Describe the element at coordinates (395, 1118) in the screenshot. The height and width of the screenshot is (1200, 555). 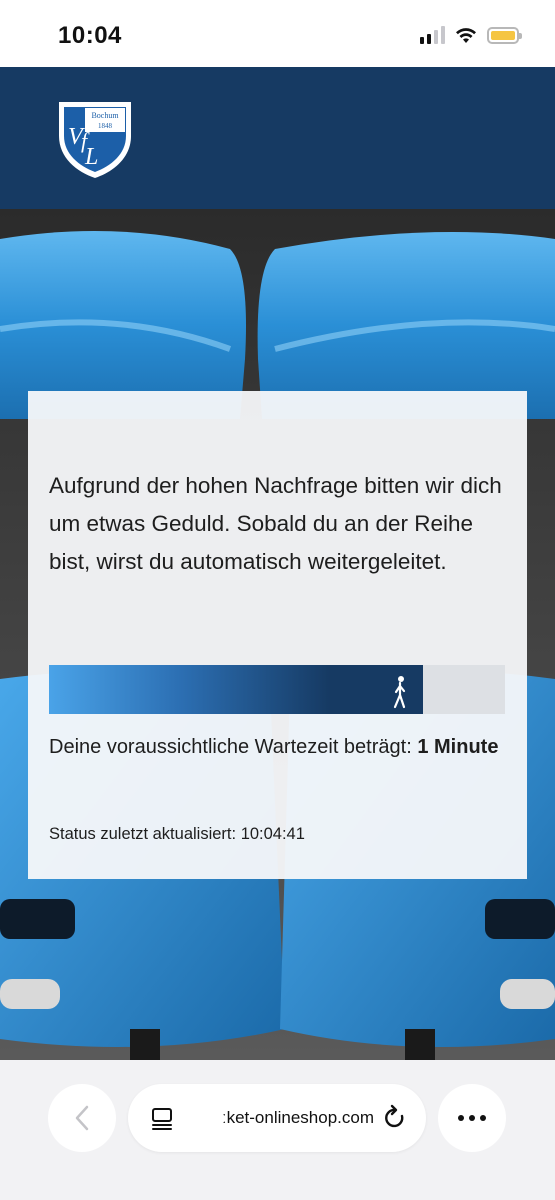
I see `reload-icon` at that location.